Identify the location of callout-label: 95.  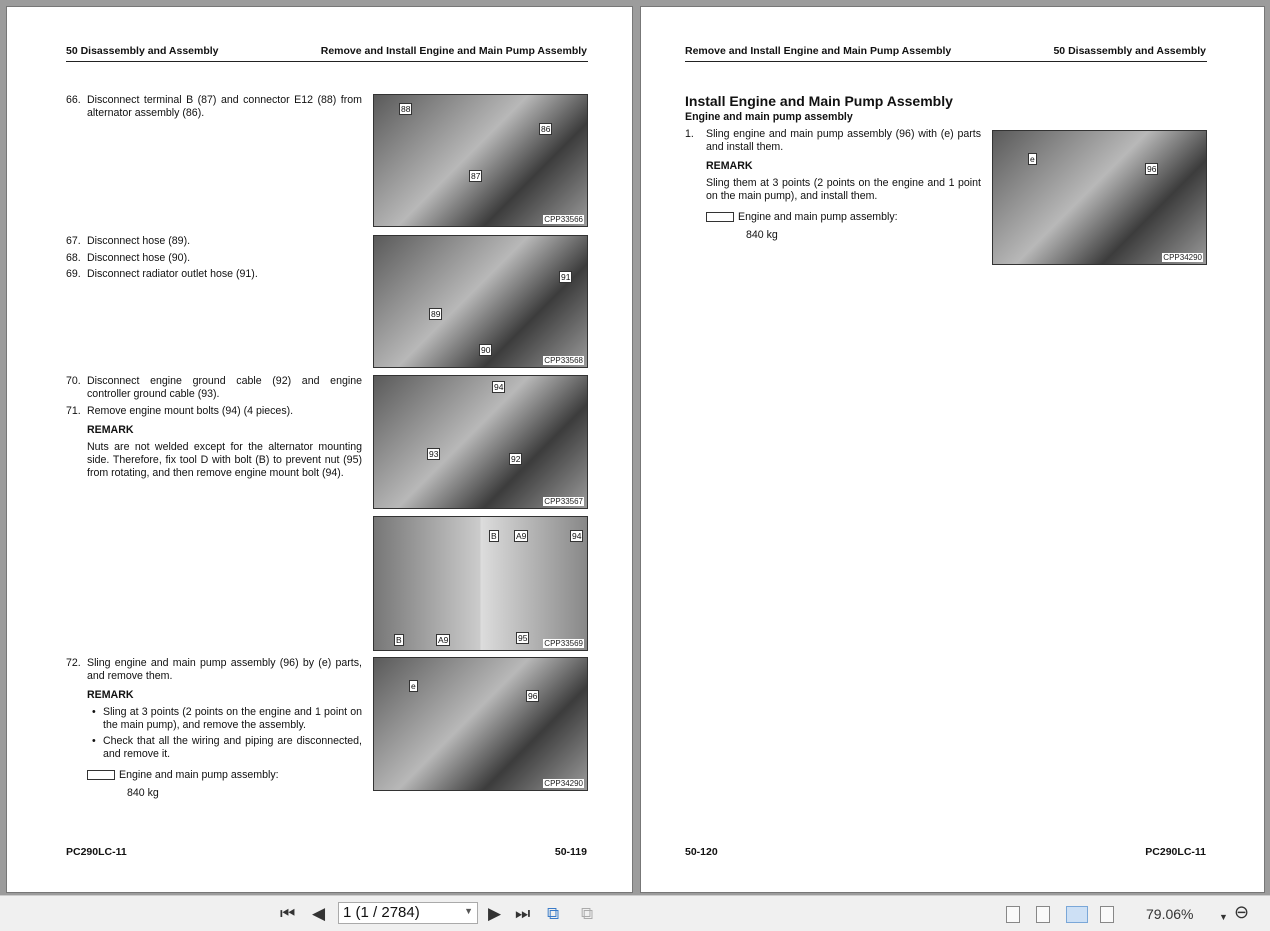
(523, 638).